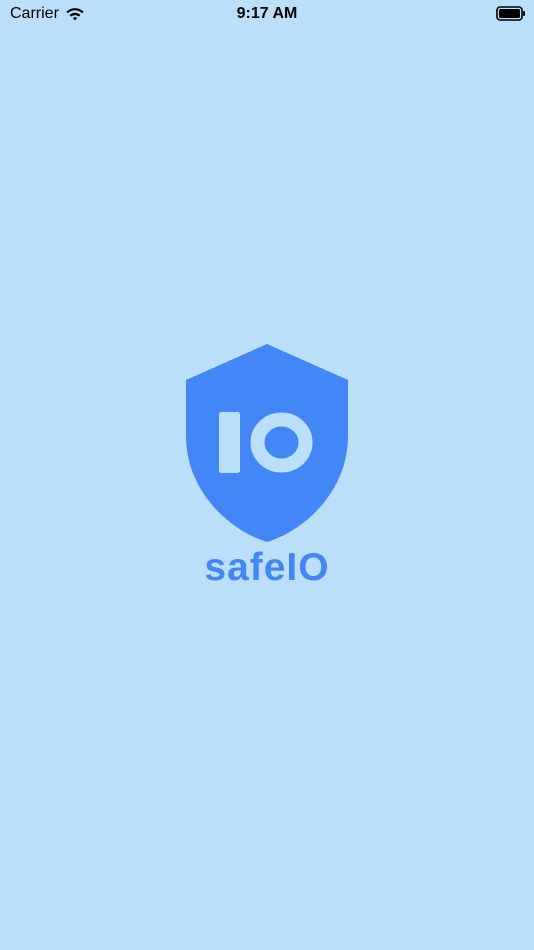 Image resolution: width=534 pixels, height=950 pixels. Describe the element at coordinates (267, 567) in the screenshot. I see `brand-name: safeIO` at that location.